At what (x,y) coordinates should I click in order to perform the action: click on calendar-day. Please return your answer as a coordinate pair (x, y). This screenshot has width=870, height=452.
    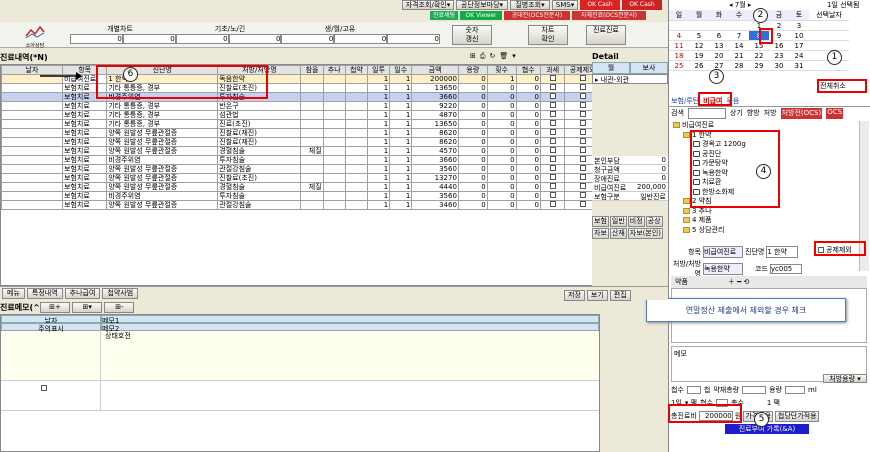
    Looking at the image, I should click on (679, 25).